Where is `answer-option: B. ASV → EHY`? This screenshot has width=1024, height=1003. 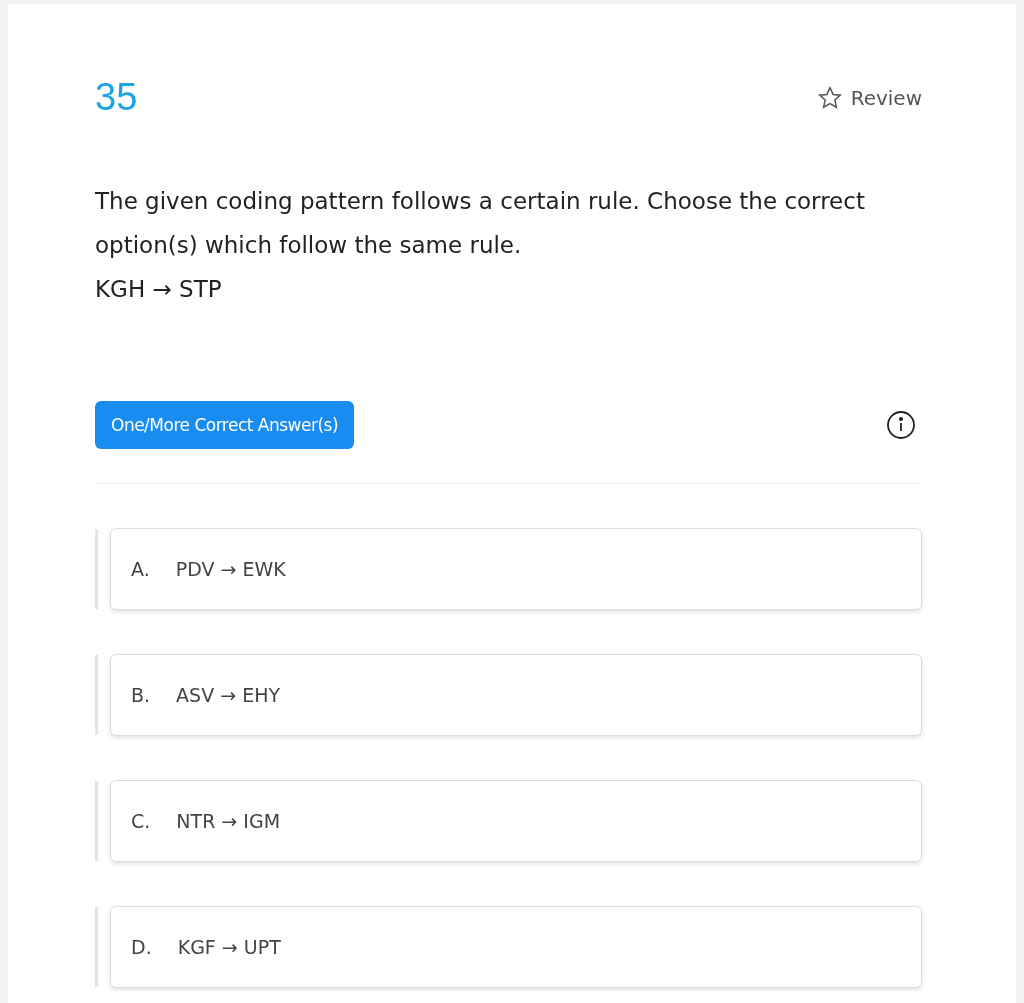 answer-option: B. ASV → EHY is located at coordinates (516, 695).